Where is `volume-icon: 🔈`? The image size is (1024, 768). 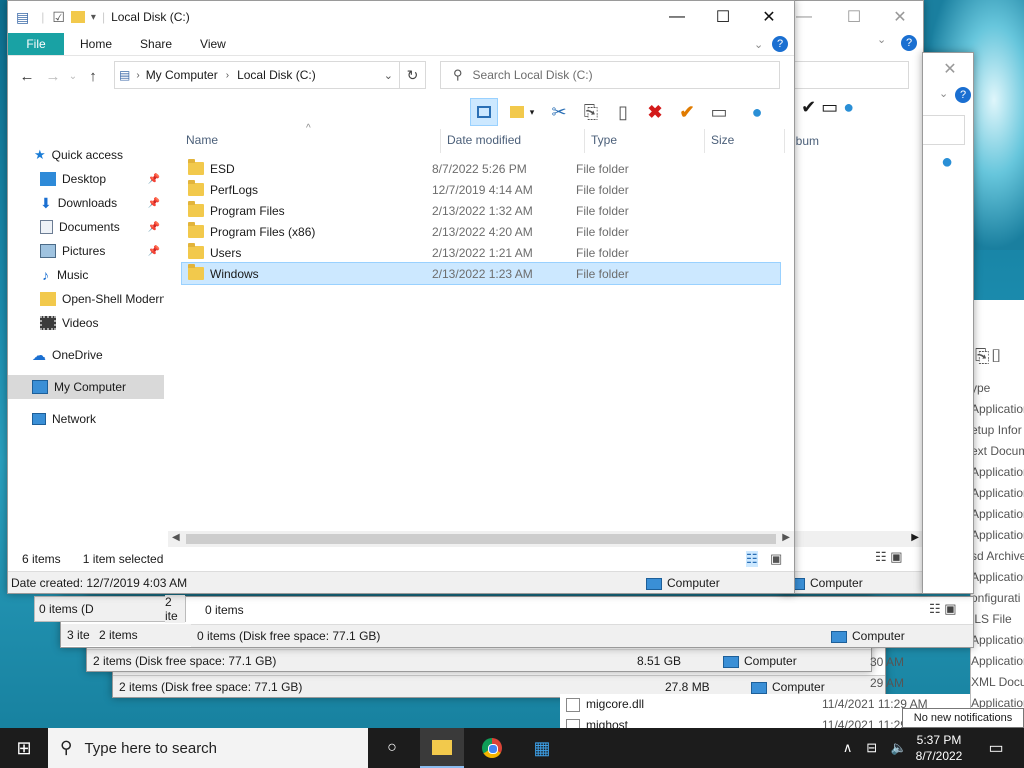 volume-icon: 🔈 is located at coordinates (899, 748).